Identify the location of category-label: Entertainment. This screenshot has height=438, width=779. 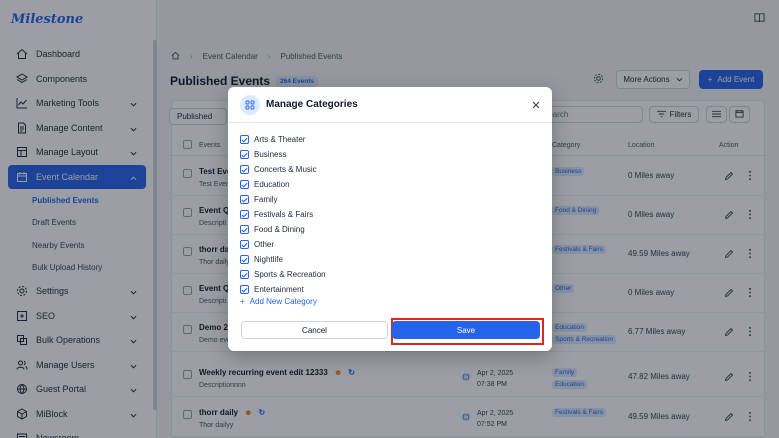
(279, 289).